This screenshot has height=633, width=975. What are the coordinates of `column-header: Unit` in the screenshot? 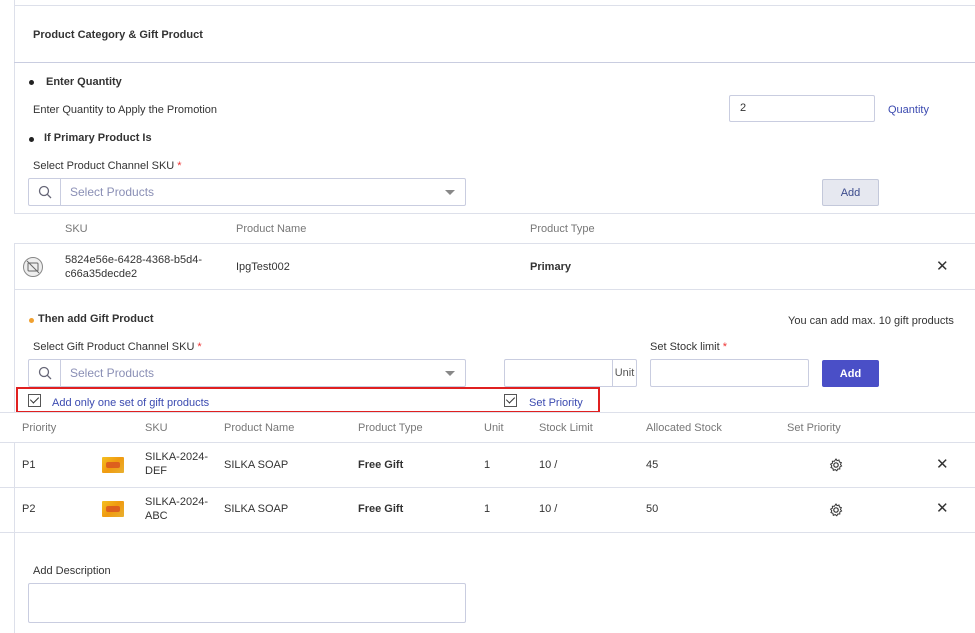 It's located at (494, 428).